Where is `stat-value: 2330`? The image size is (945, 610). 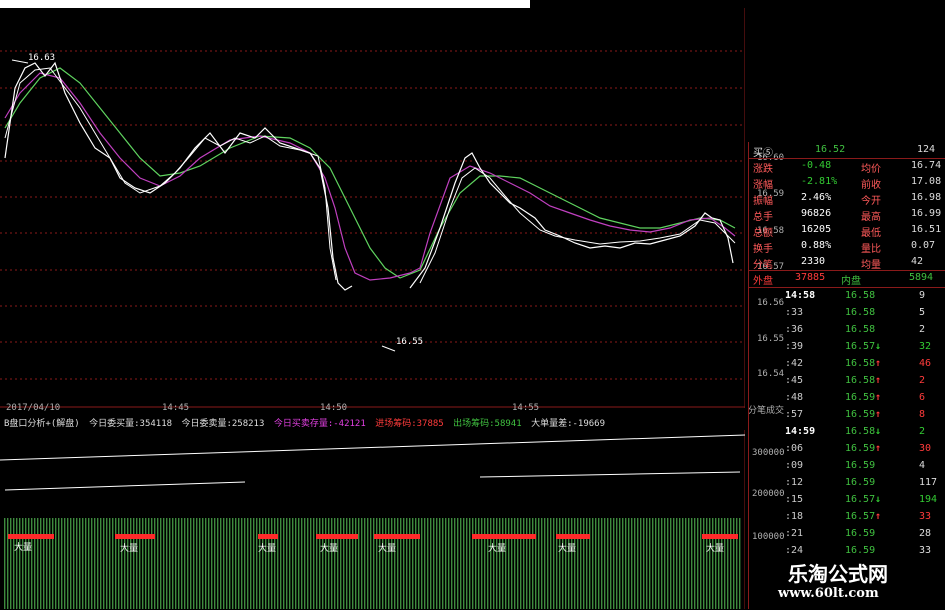 stat-value: 2330 is located at coordinates (813, 261).